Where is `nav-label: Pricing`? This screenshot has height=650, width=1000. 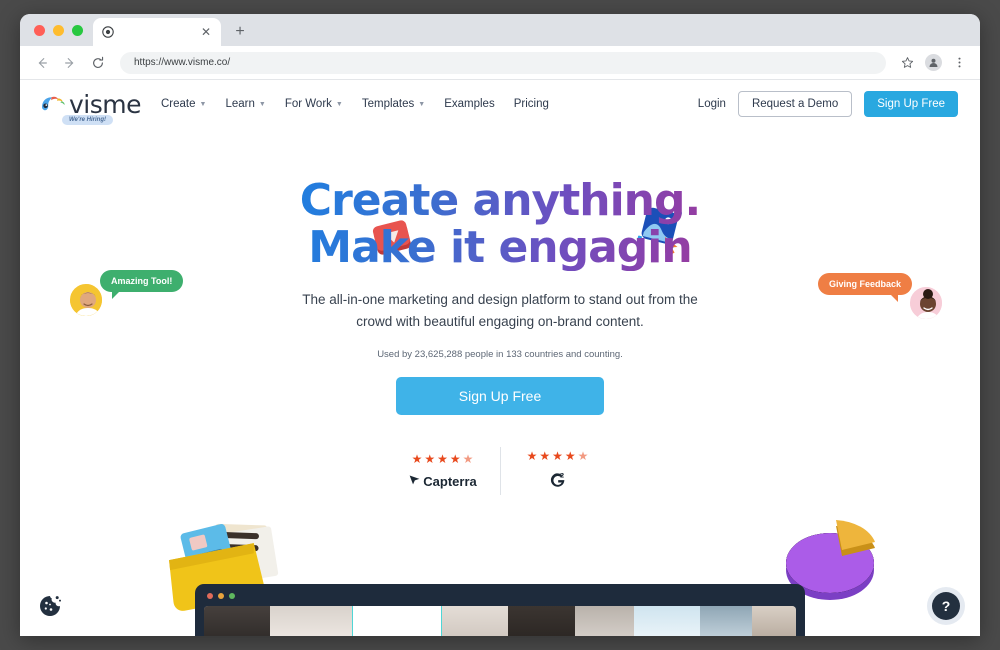
nav-label: Pricing is located at coordinates (531, 104).